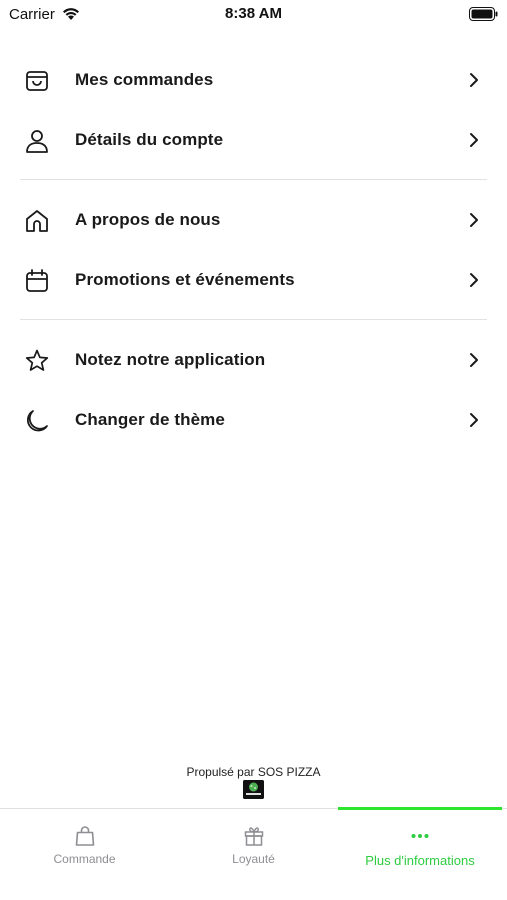 The height and width of the screenshot is (900, 507). I want to click on tab-plus-informations: Plus d'informations, so click(420, 853).